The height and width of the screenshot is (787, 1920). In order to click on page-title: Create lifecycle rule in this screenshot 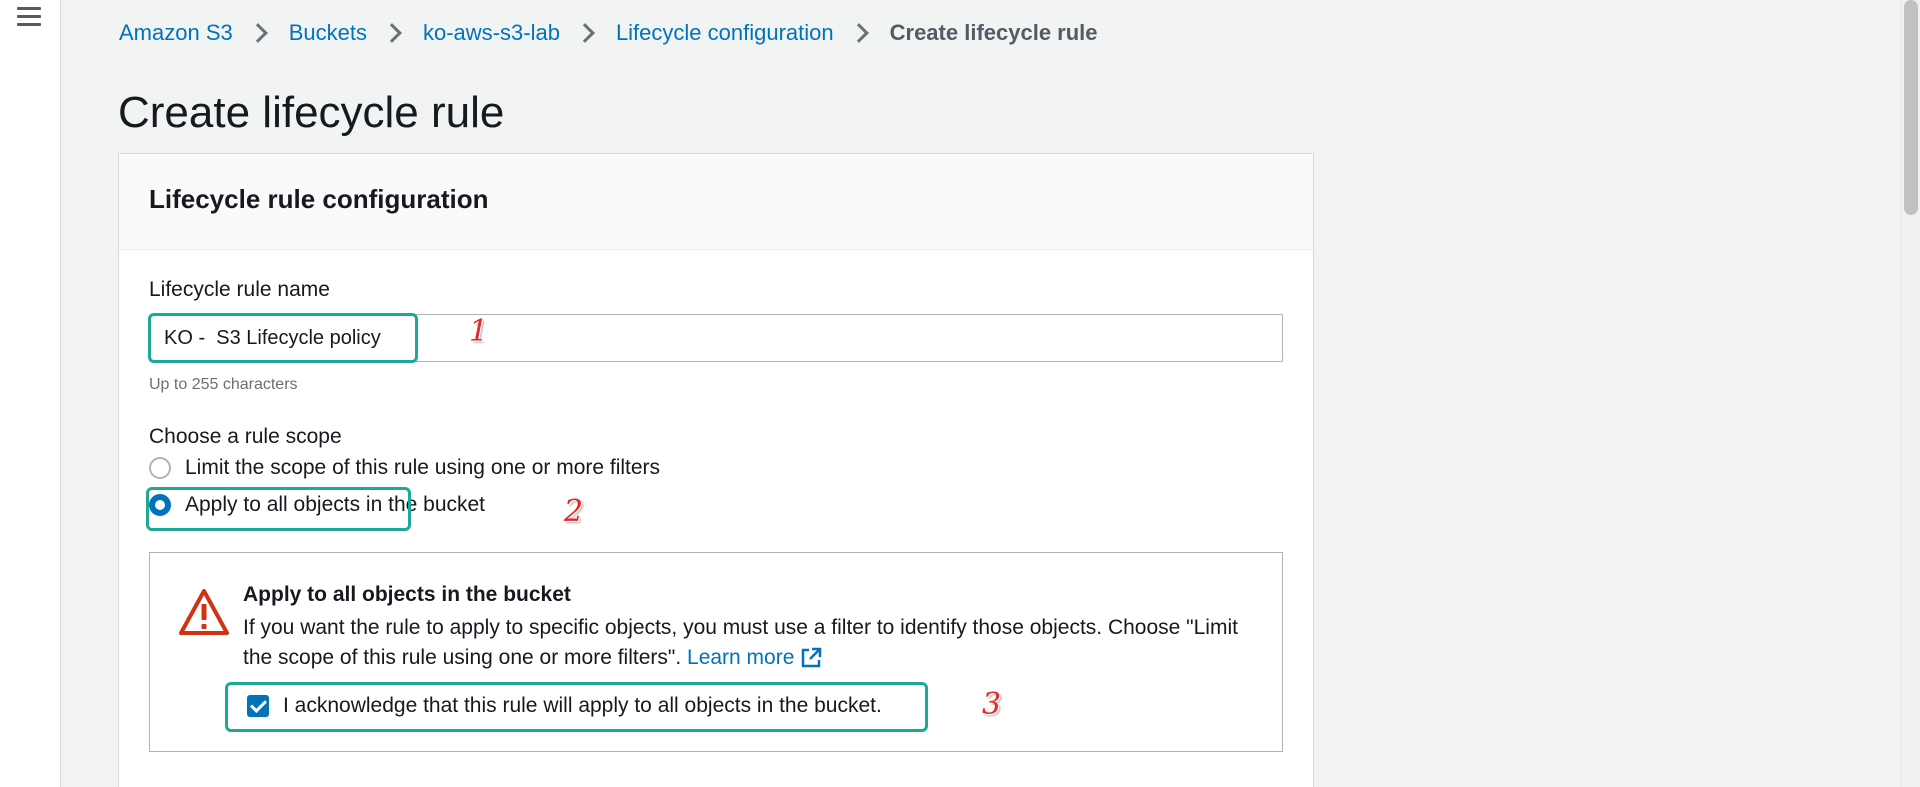, I will do `click(311, 112)`.